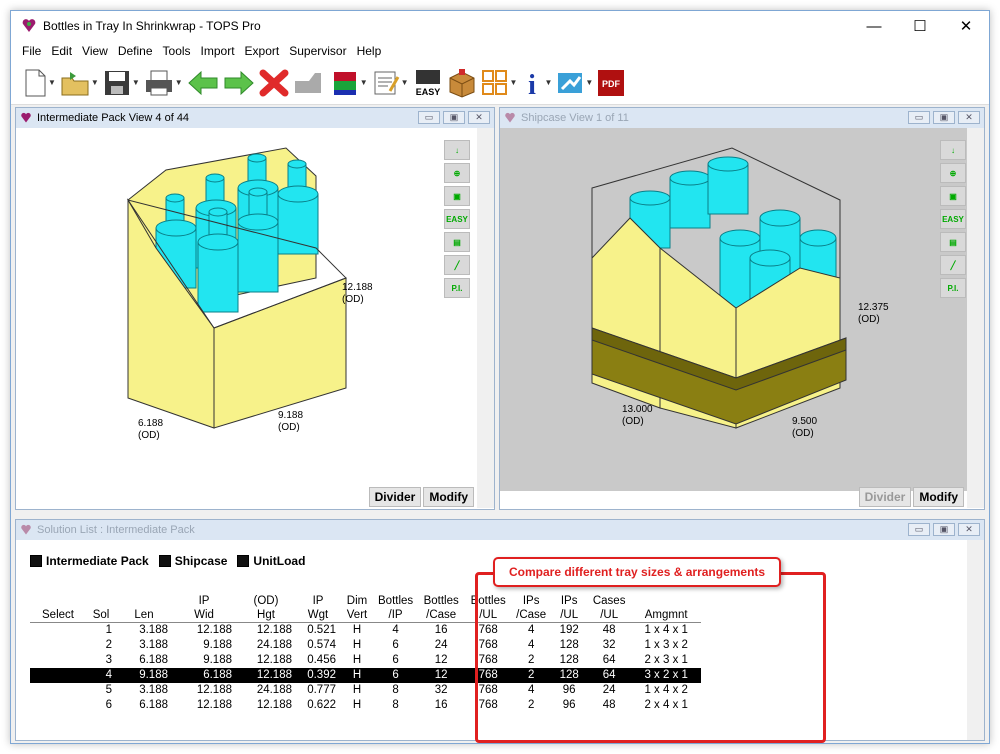 The image size is (1000, 754). Describe the element at coordinates (975, 318) in the screenshot. I see `sc-view-scrollbar` at that location.